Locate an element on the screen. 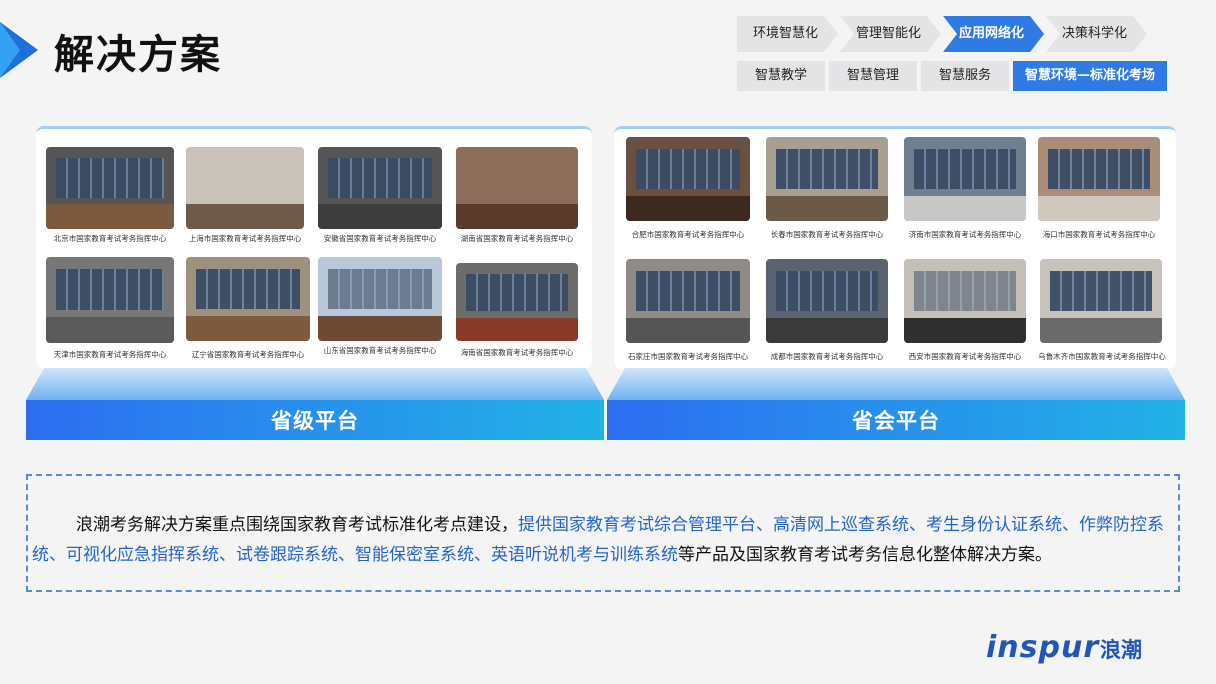 The width and height of the screenshot is (1216, 684). nav-item-environment: 环境智慧化 is located at coordinates (787, 34).